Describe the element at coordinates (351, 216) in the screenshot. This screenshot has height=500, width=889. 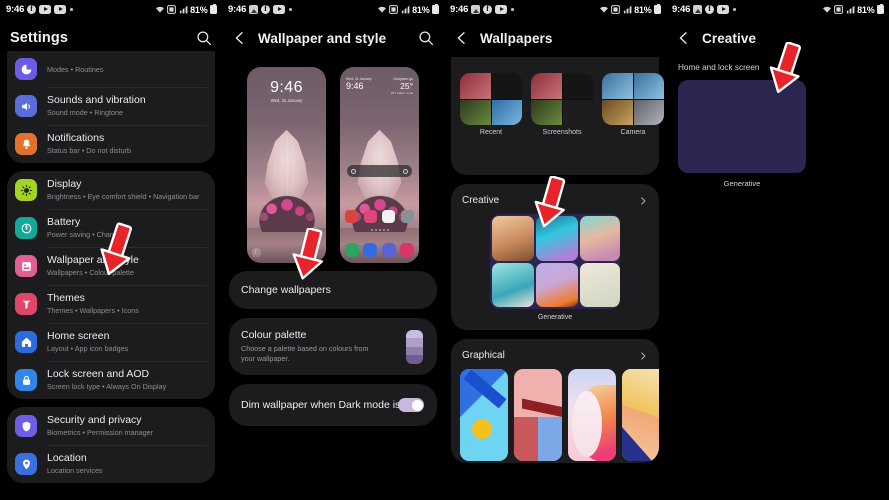
I see `app-icon-store` at that location.